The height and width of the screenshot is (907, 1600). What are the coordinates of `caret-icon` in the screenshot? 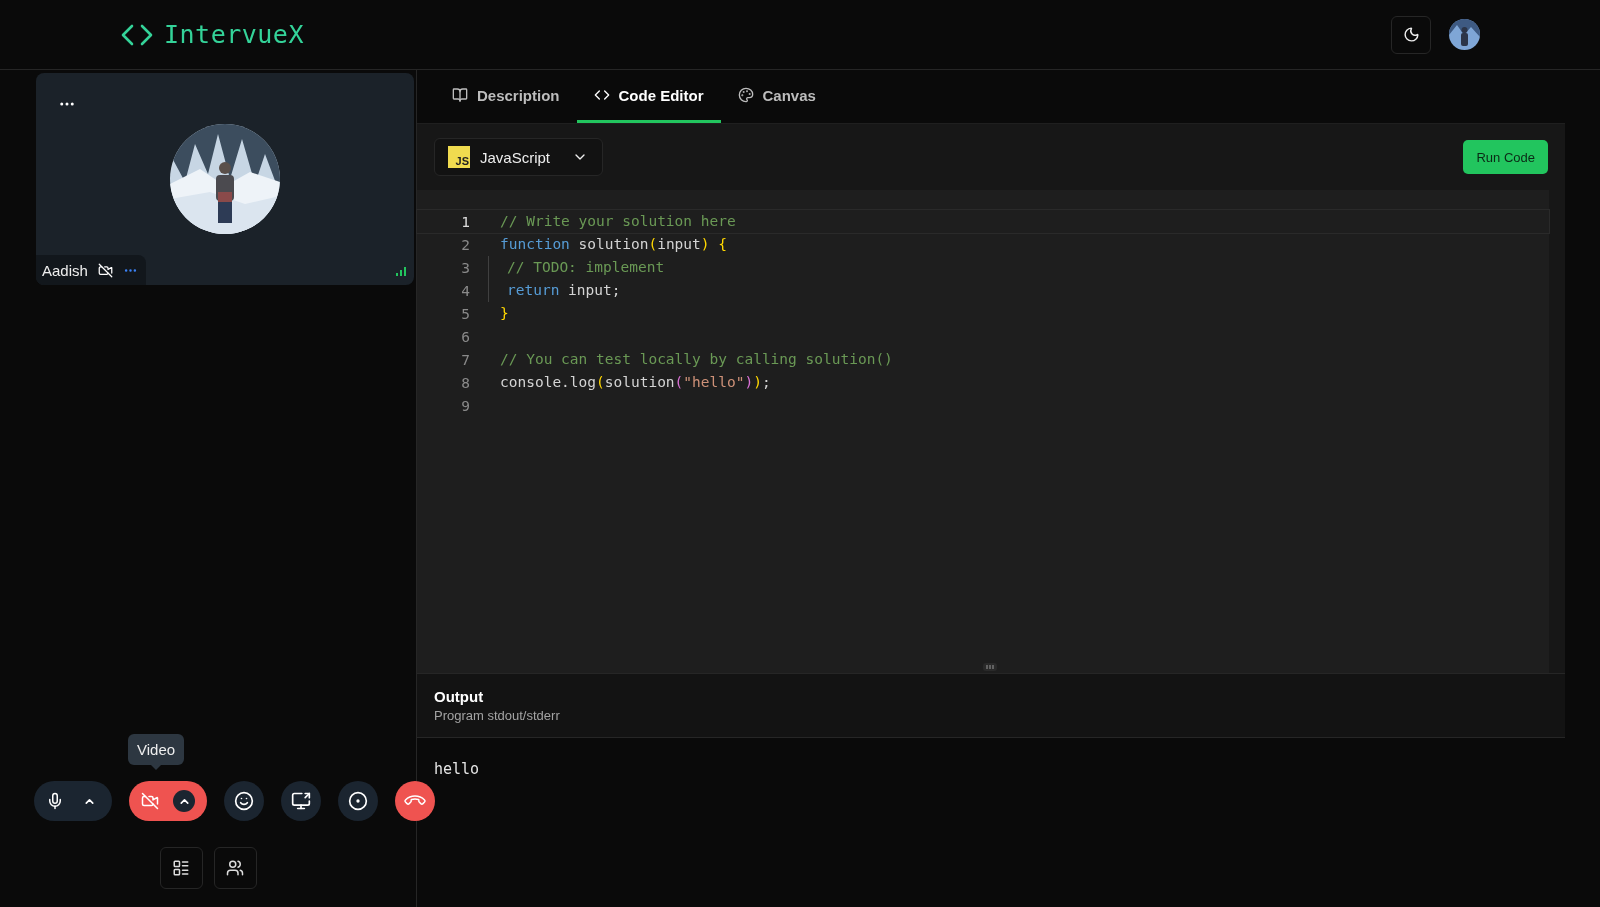 It's located at (184, 801).